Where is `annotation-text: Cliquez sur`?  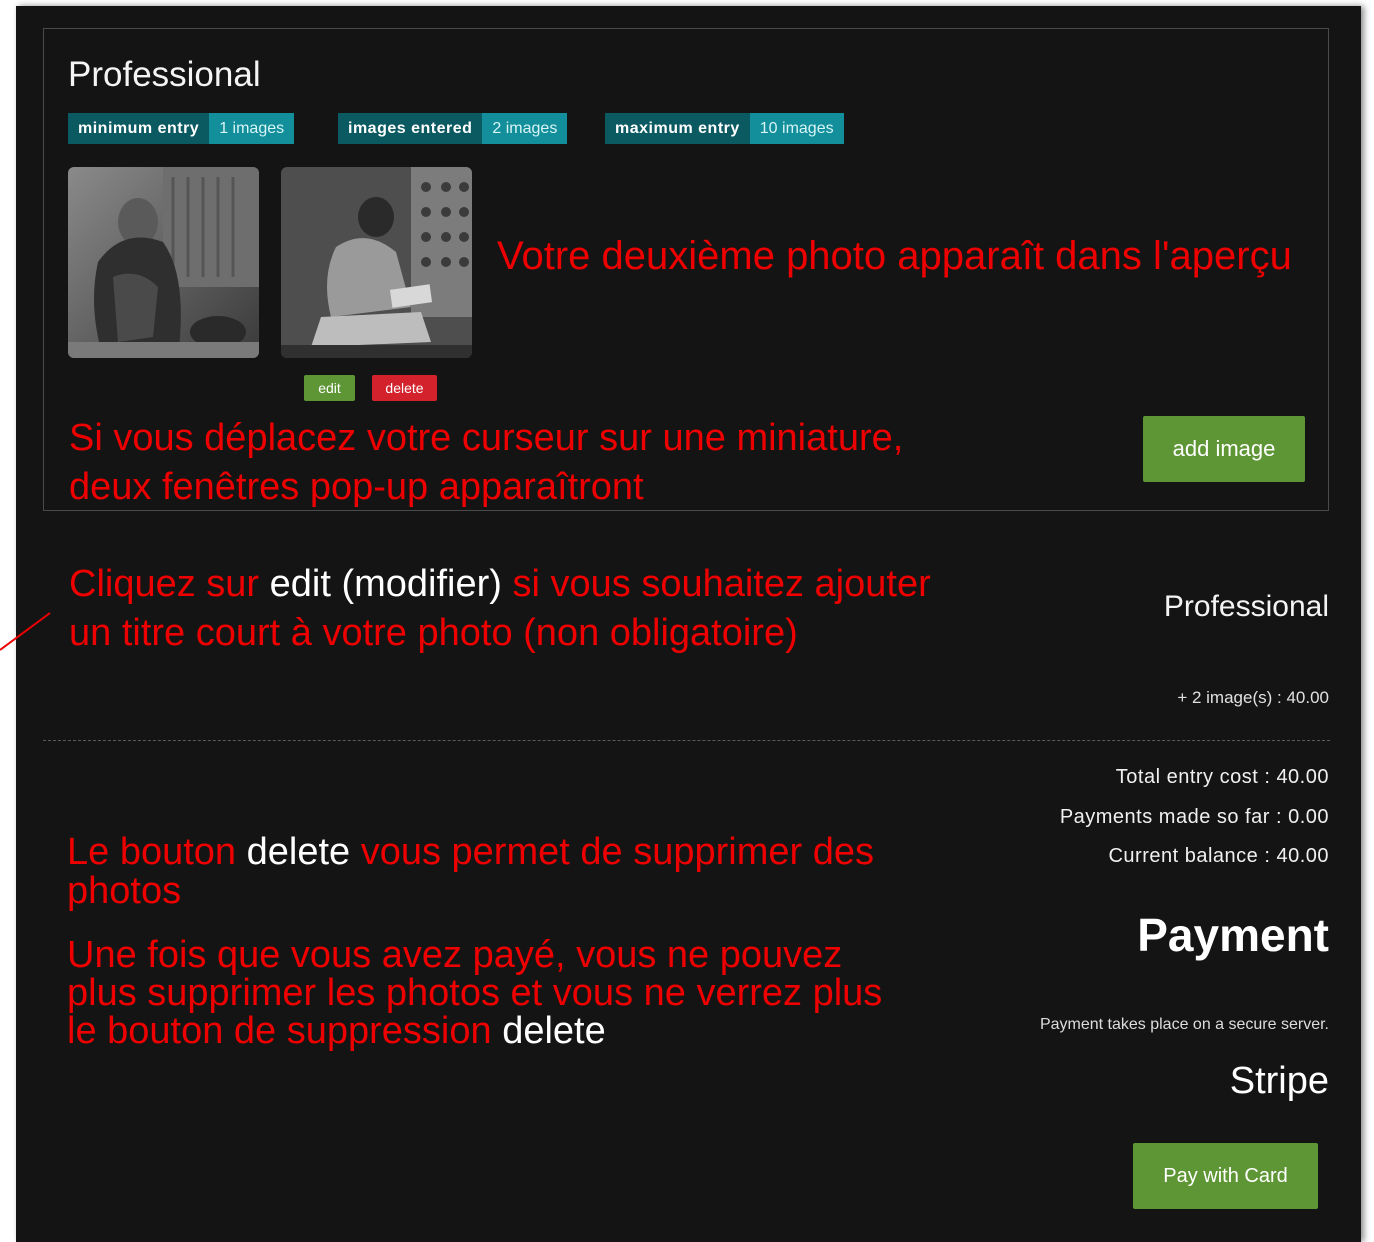
annotation-text: Cliquez sur is located at coordinates (169, 584).